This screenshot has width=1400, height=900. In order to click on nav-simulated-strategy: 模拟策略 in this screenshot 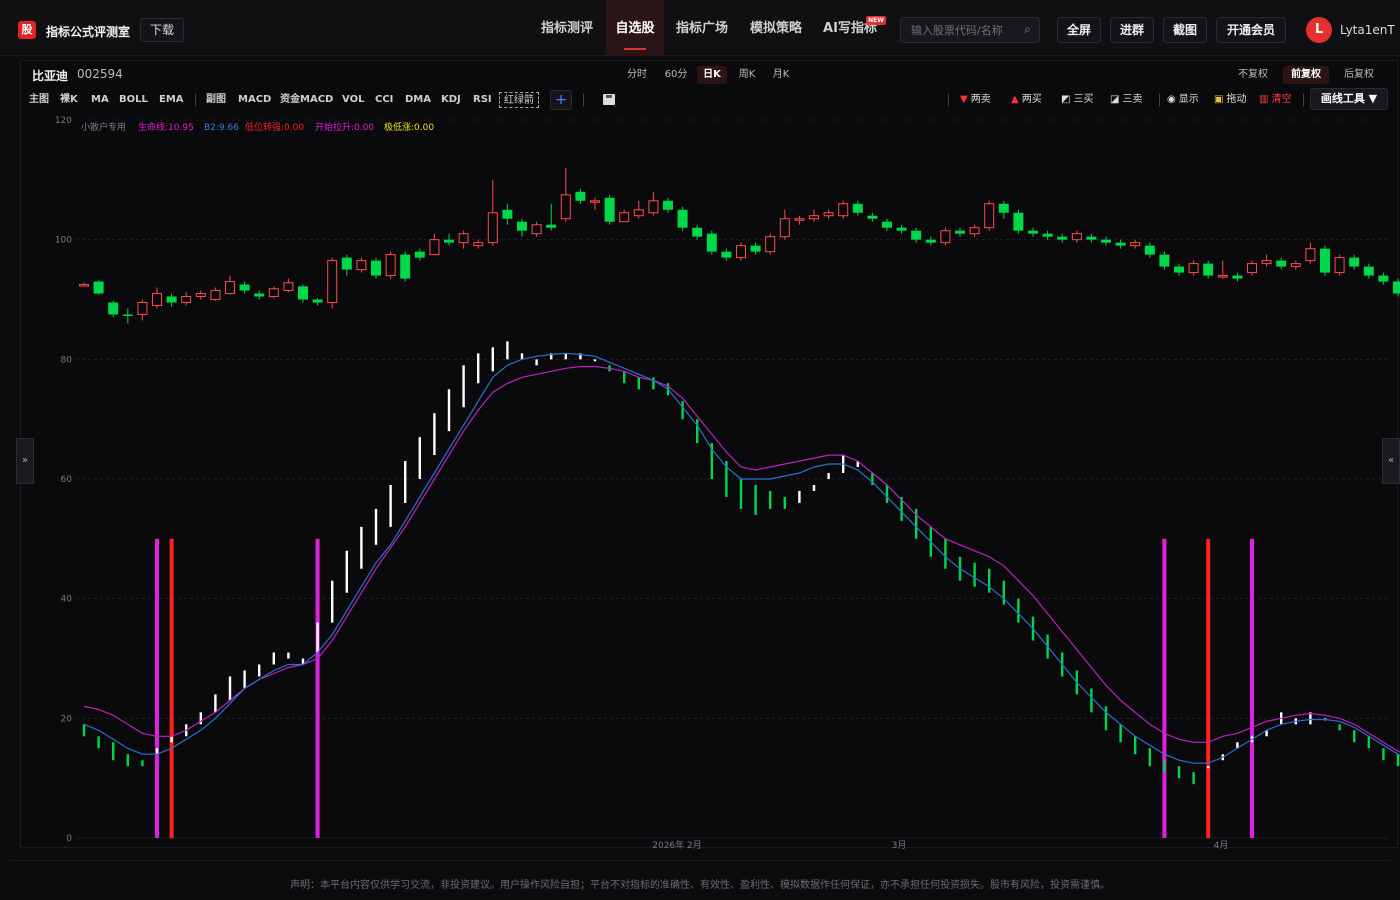, I will do `click(776, 28)`.